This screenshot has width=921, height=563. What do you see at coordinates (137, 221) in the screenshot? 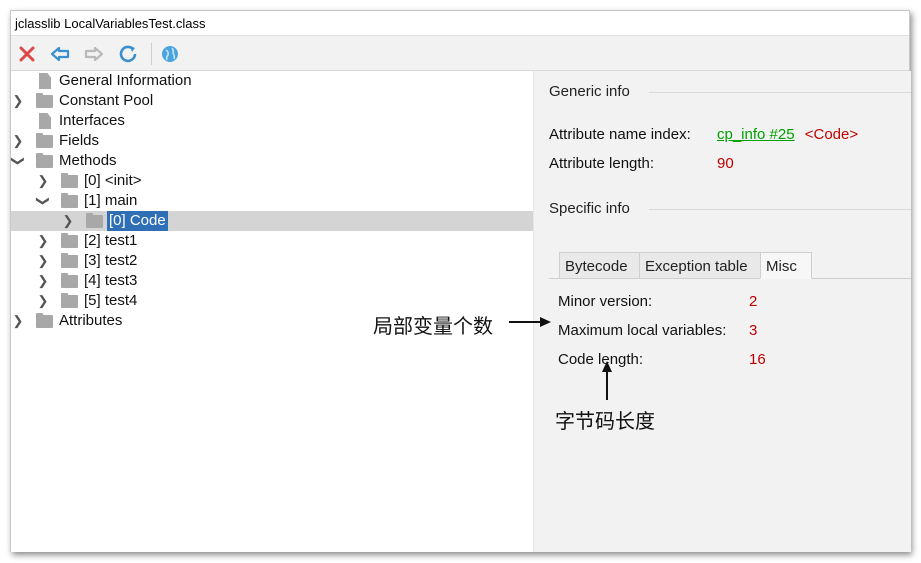
I see `tree-label: [0] Code` at bounding box center [137, 221].